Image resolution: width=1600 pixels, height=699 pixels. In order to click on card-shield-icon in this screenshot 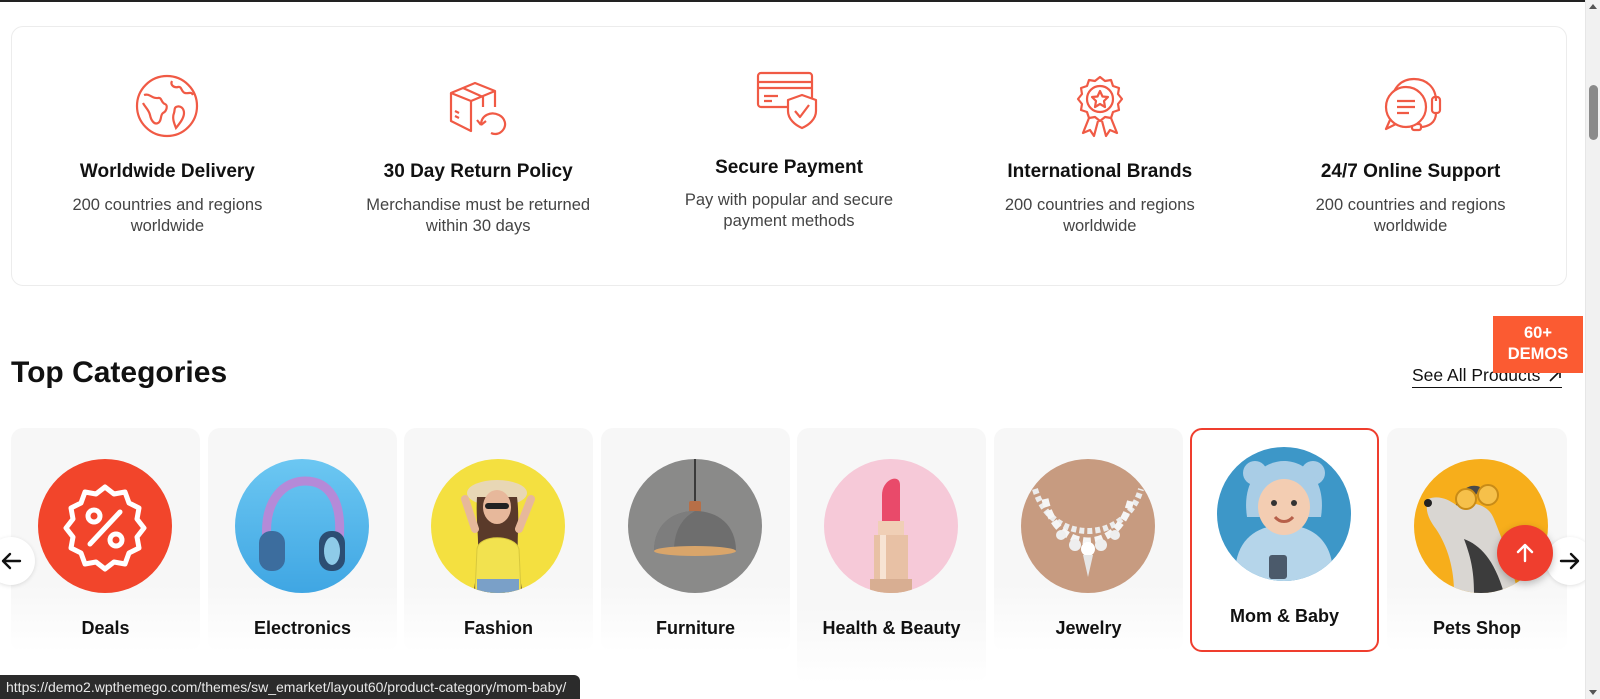, I will do `click(787, 100)`.